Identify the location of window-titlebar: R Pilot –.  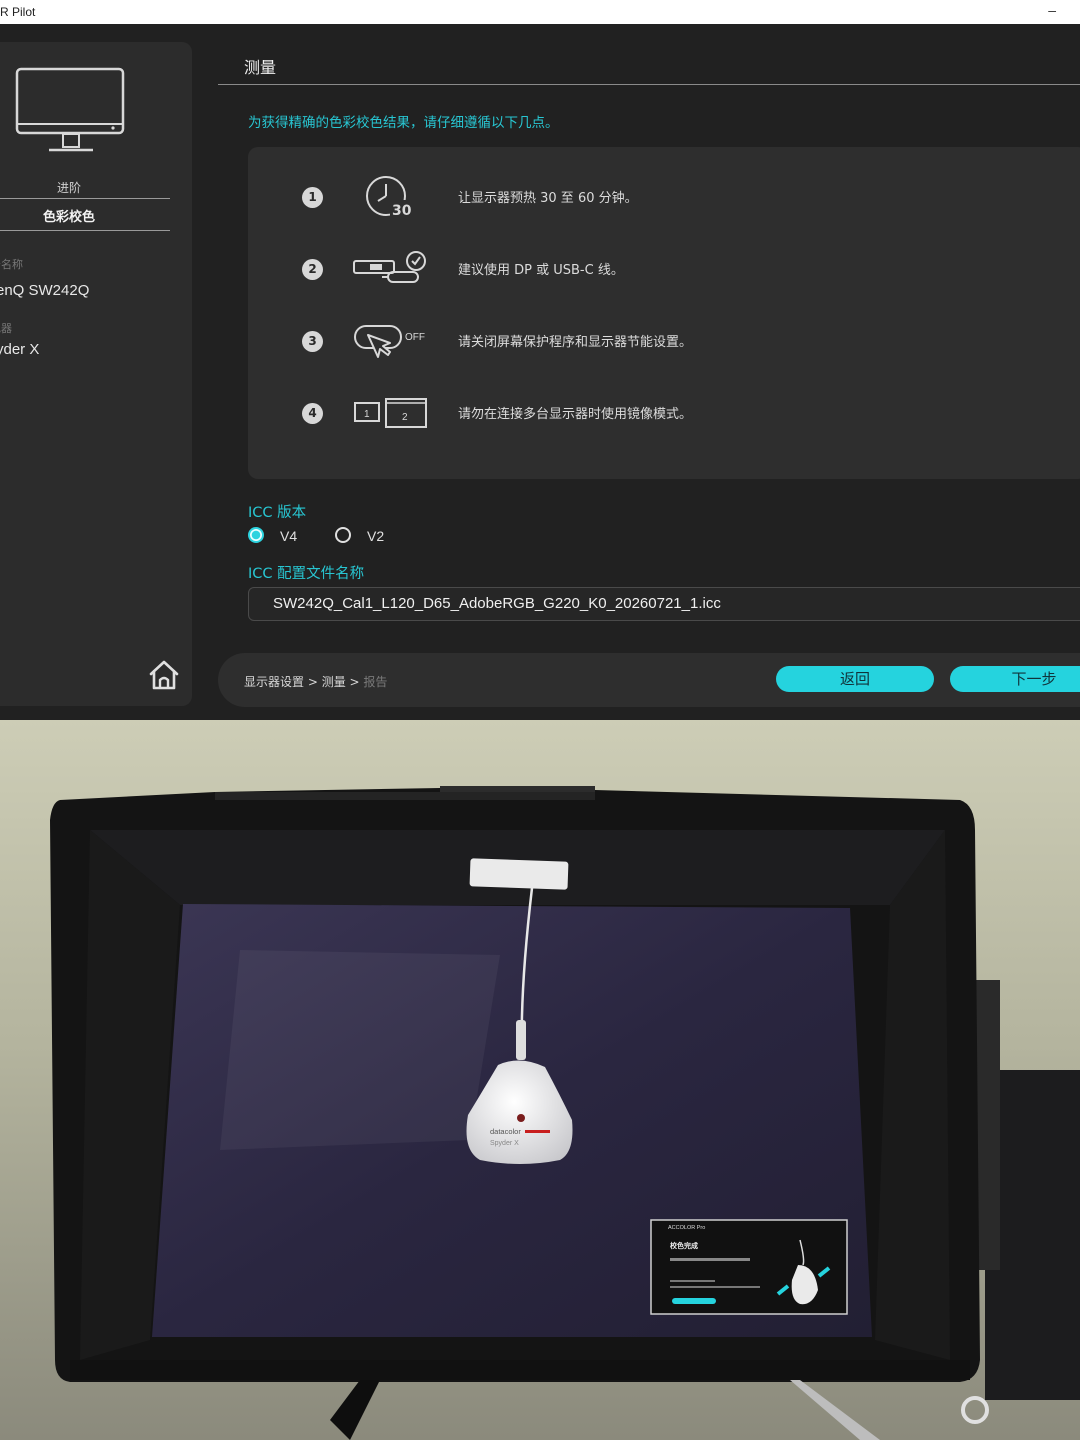
(540, 12).